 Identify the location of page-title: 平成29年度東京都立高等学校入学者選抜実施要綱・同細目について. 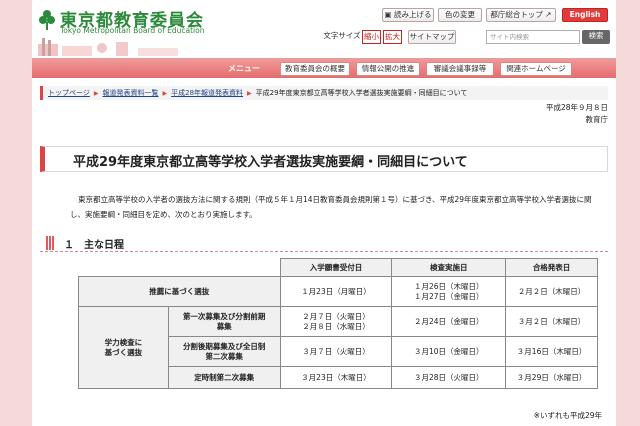
(270, 162).